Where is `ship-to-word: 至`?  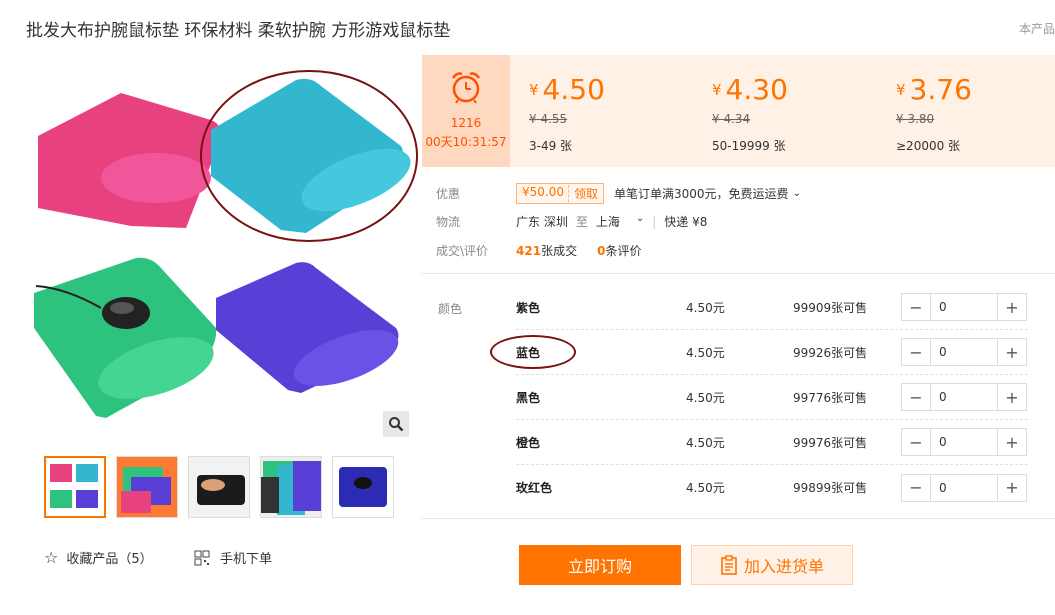
ship-to-word: 至 is located at coordinates (581, 222).